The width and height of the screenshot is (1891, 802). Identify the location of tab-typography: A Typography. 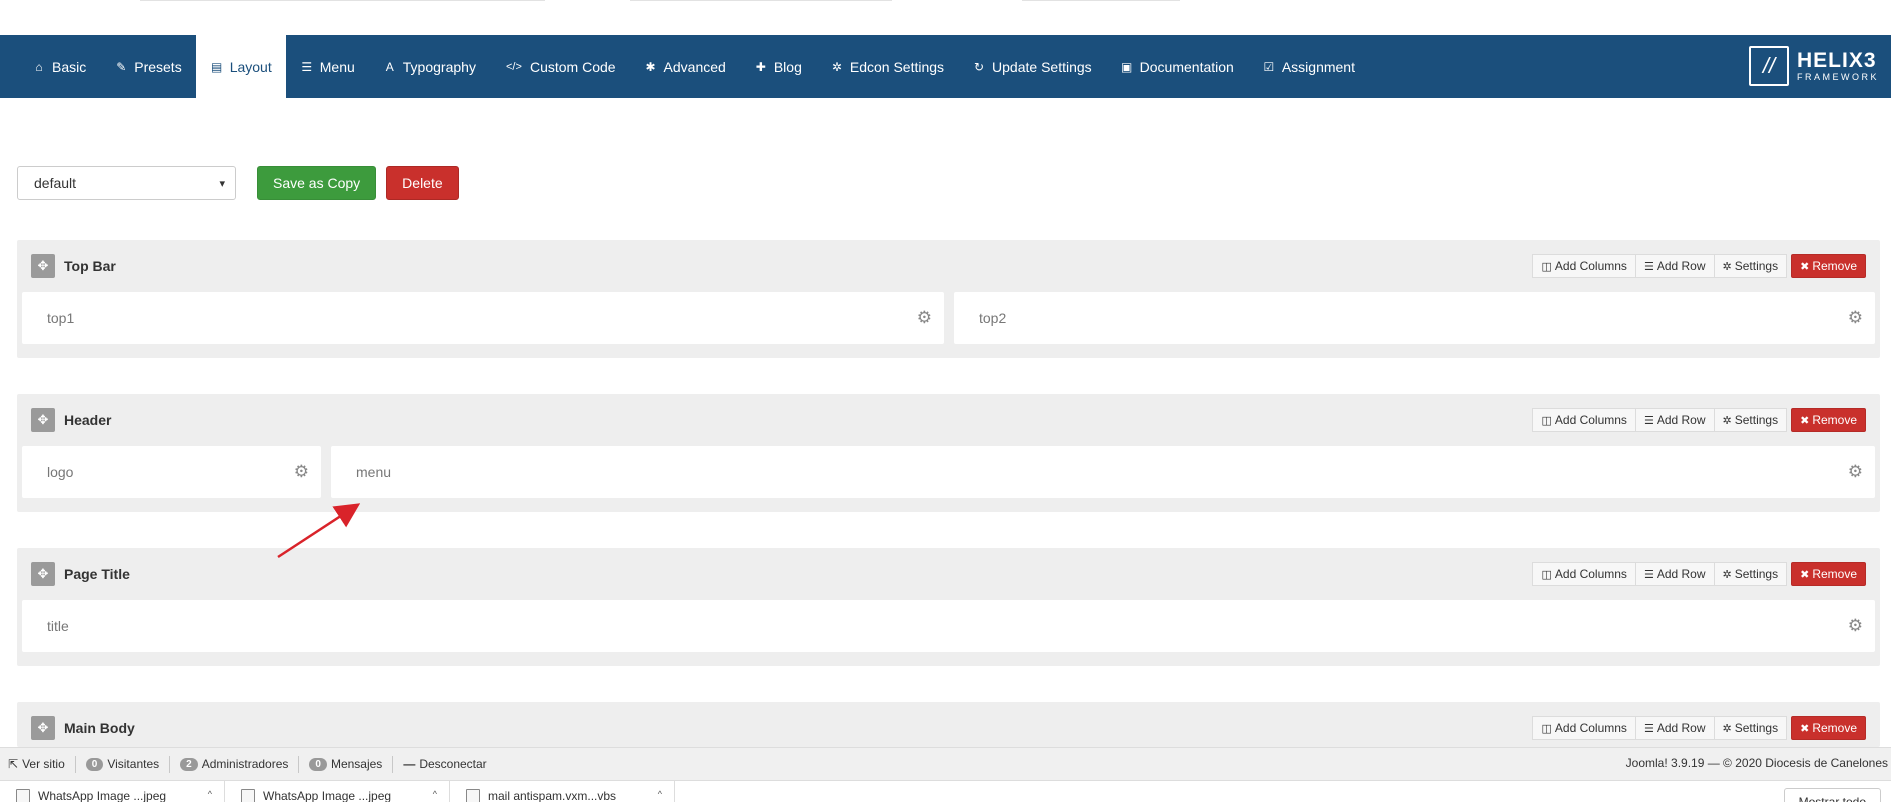
(429, 66).